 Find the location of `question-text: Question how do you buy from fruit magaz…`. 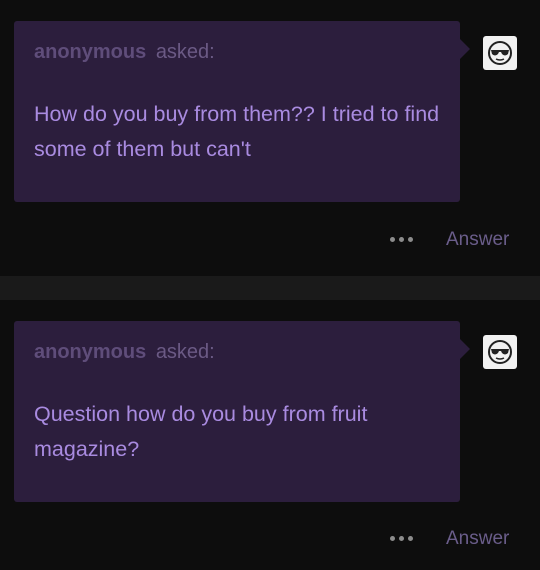

question-text: Question how do you buy from fruit magaz… is located at coordinates (201, 431).